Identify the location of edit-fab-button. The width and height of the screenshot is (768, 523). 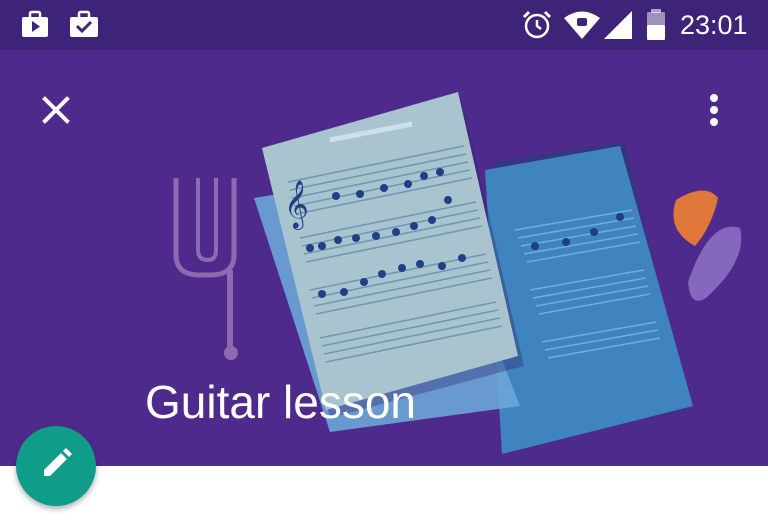
(56, 466).